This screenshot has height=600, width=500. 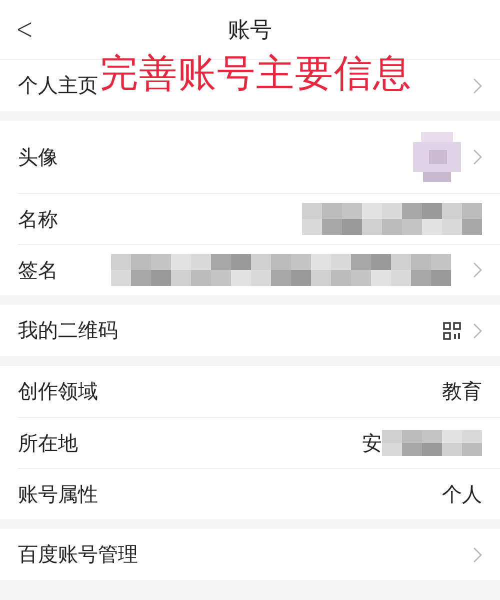 I want to click on page-title: 账号, so click(x=250, y=31).